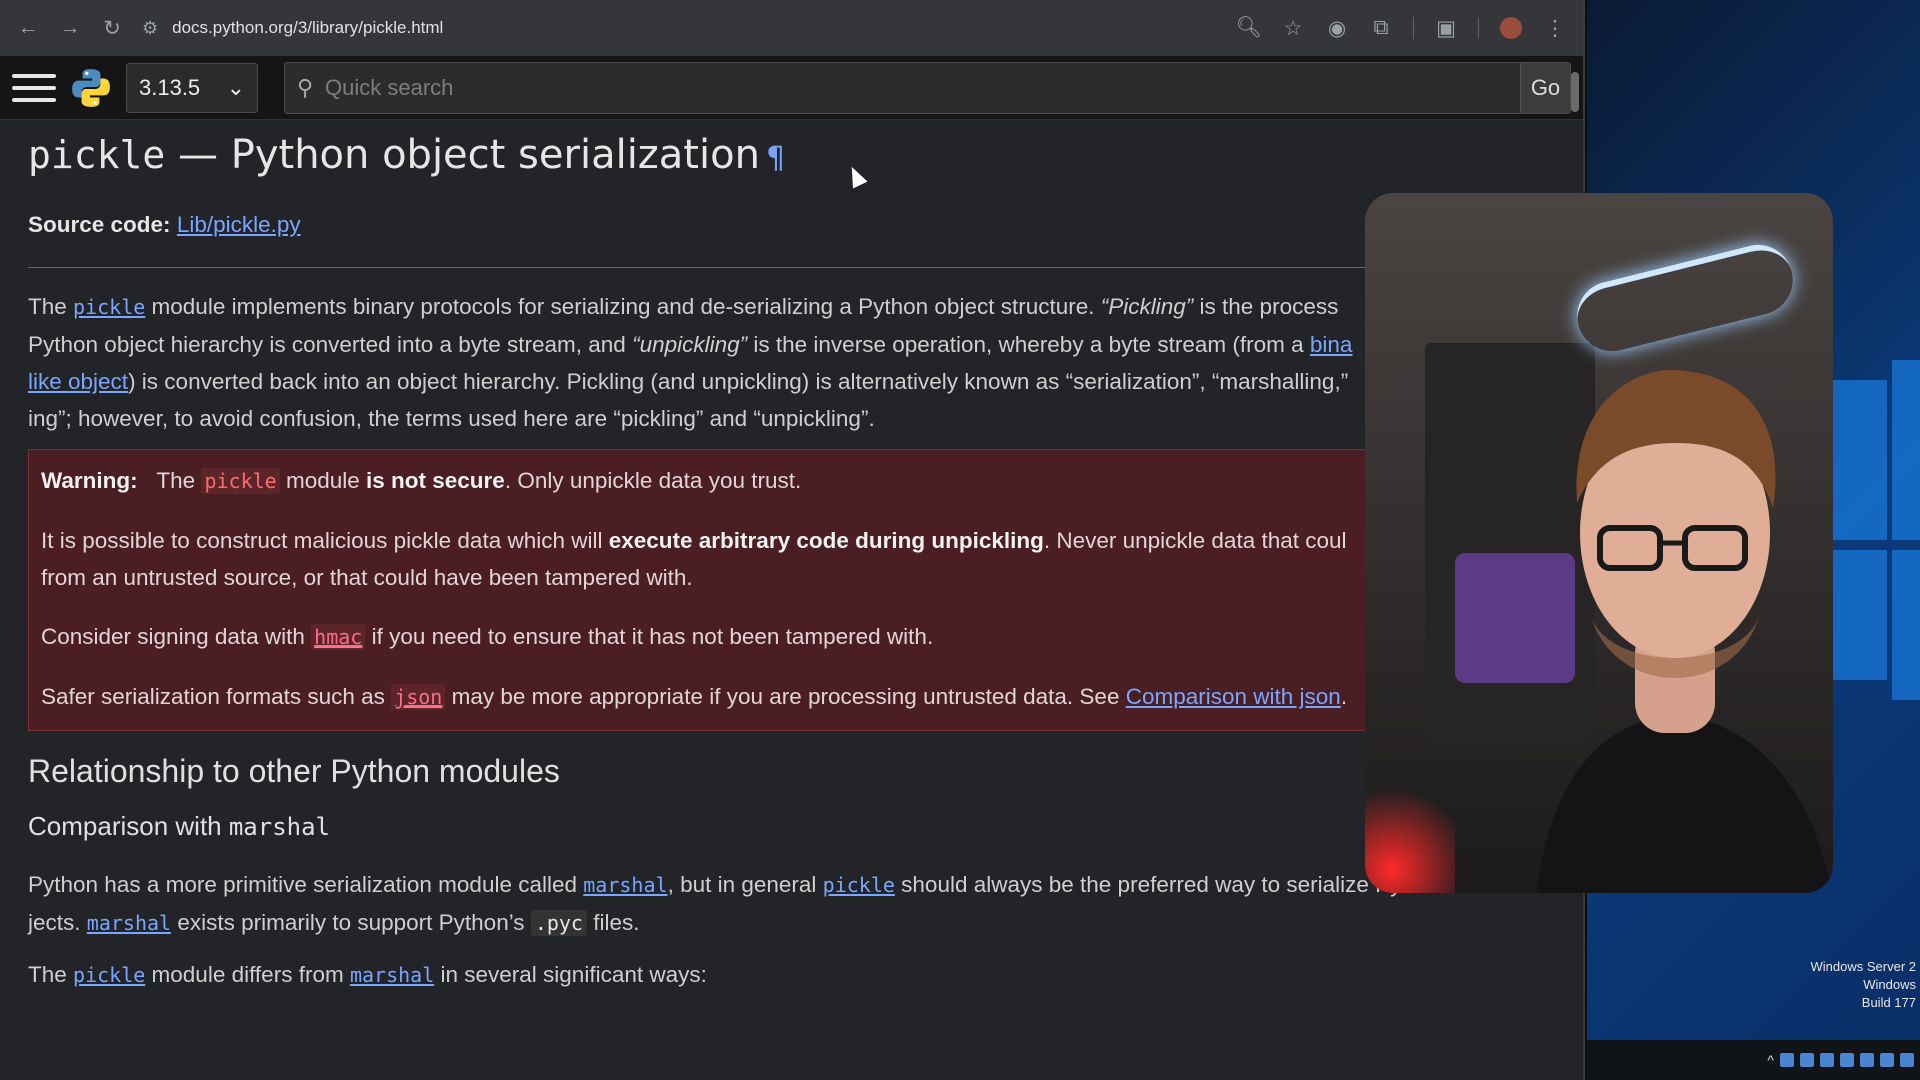  Describe the element at coordinates (1555, 28) in the screenshot. I see `menu-kebab-icon: ⋮` at that location.